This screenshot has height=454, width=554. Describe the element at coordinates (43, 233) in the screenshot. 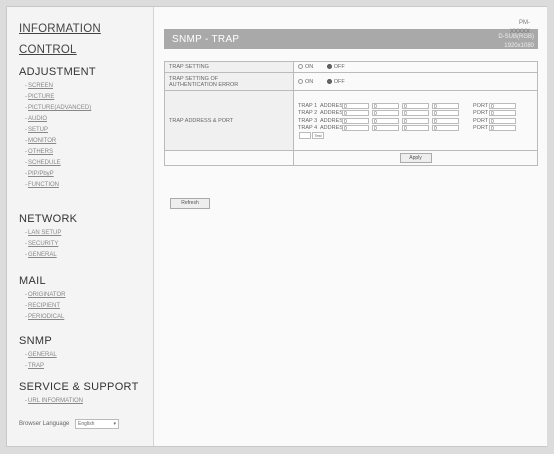

I see `nav-lan-setup: LAN SETUP` at that location.